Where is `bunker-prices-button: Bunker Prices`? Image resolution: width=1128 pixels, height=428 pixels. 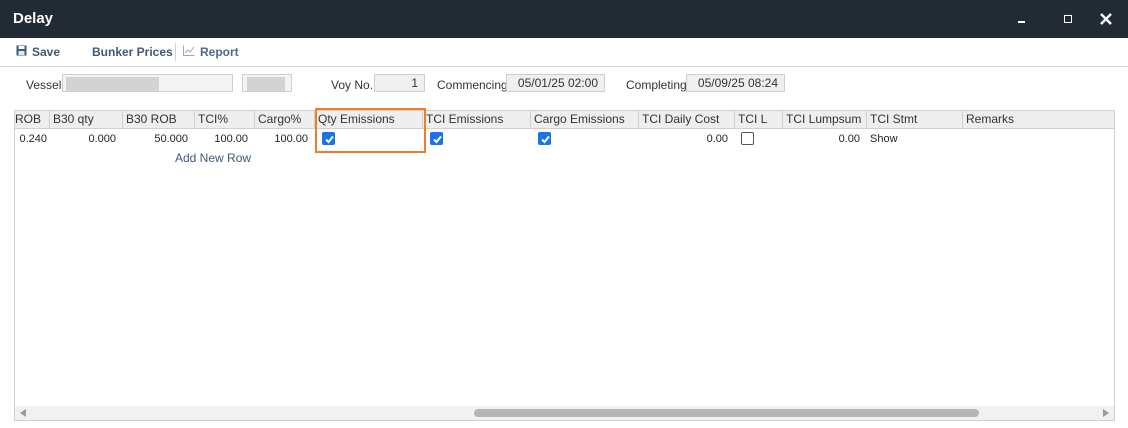
bunker-prices-button: Bunker Prices is located at coordinates (132, 52).